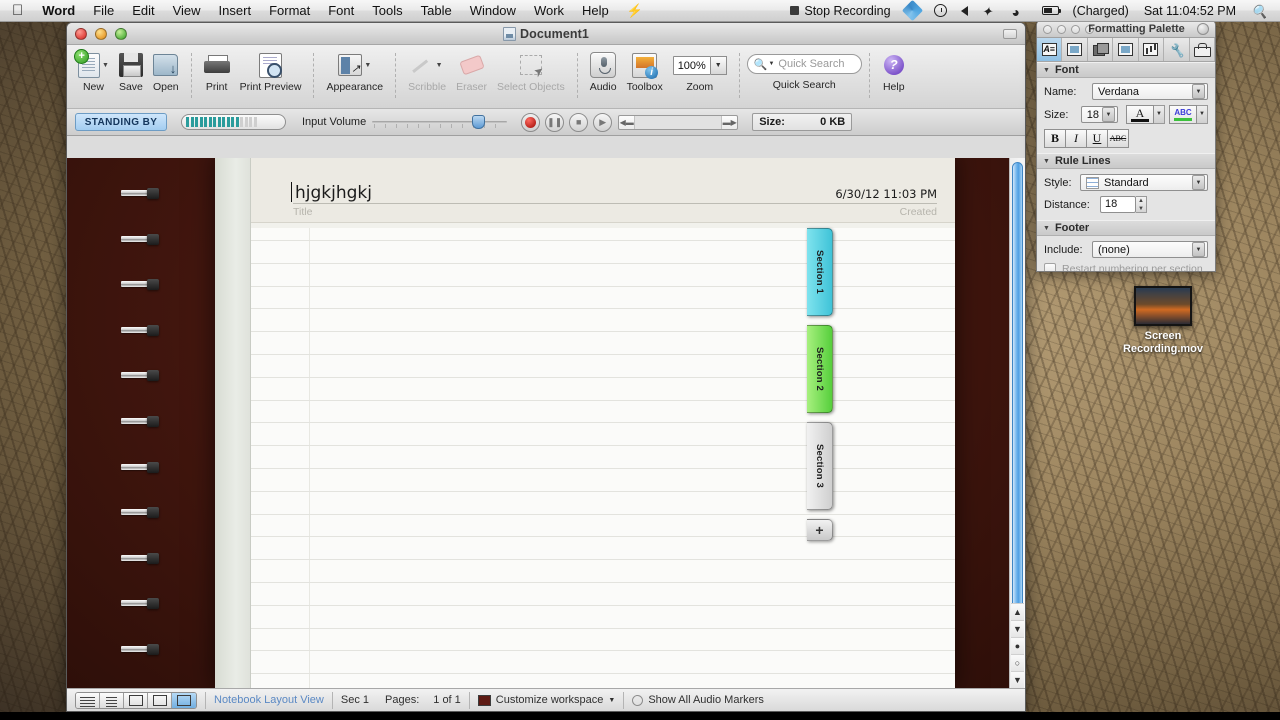  Describe the element at coordinates (555, 122) in the screenshot. I see `pause-button: ❚❚` at that location.